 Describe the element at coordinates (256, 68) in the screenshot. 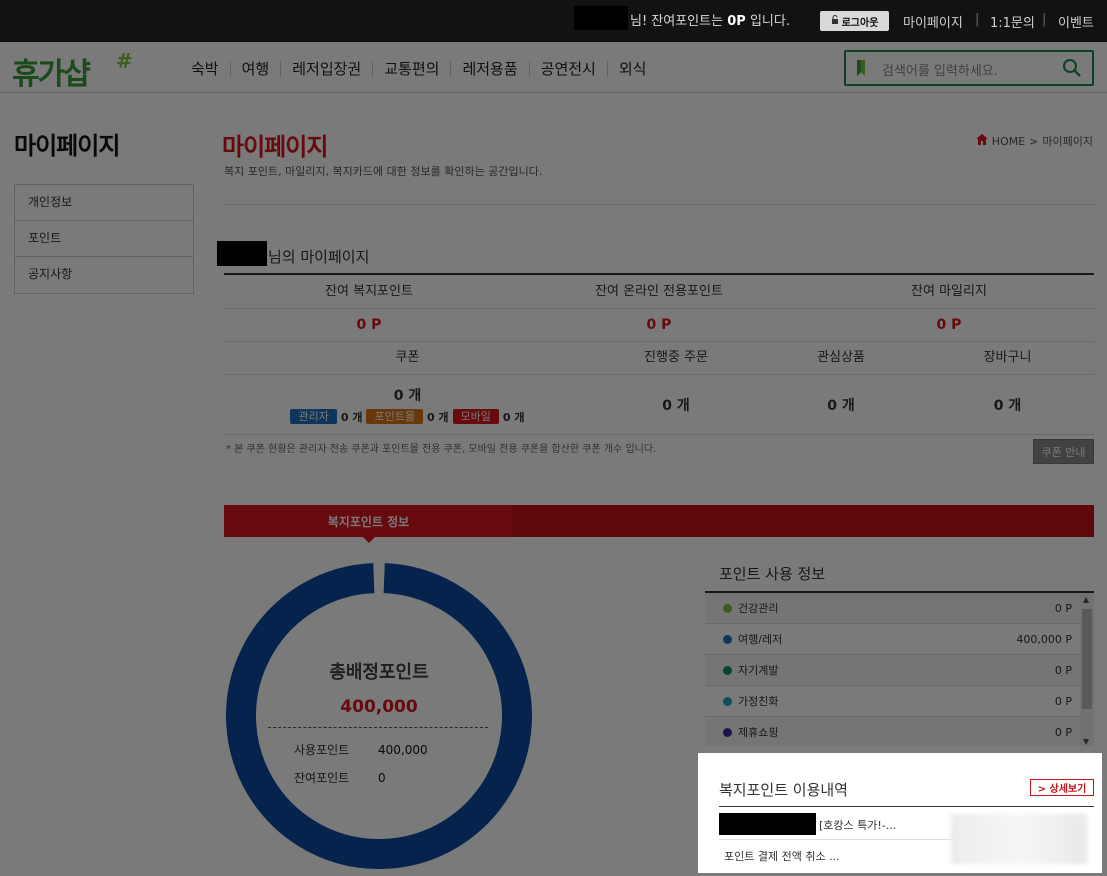

I see `nav-item-travel: 여행` at that location.